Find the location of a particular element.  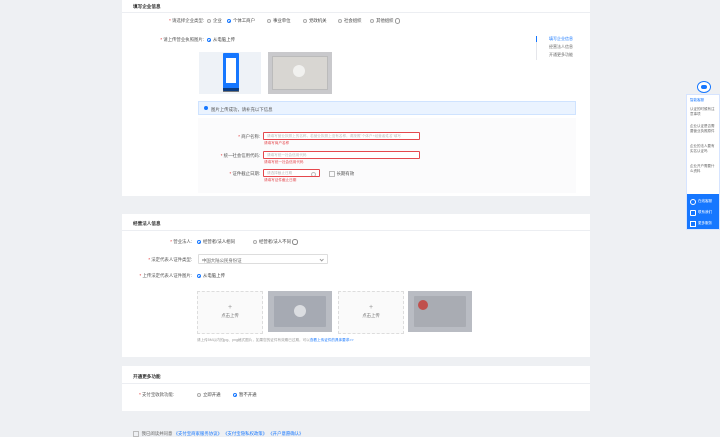

radio-same-person: 经营者/法人相同 is located at coordinates (216, 242).